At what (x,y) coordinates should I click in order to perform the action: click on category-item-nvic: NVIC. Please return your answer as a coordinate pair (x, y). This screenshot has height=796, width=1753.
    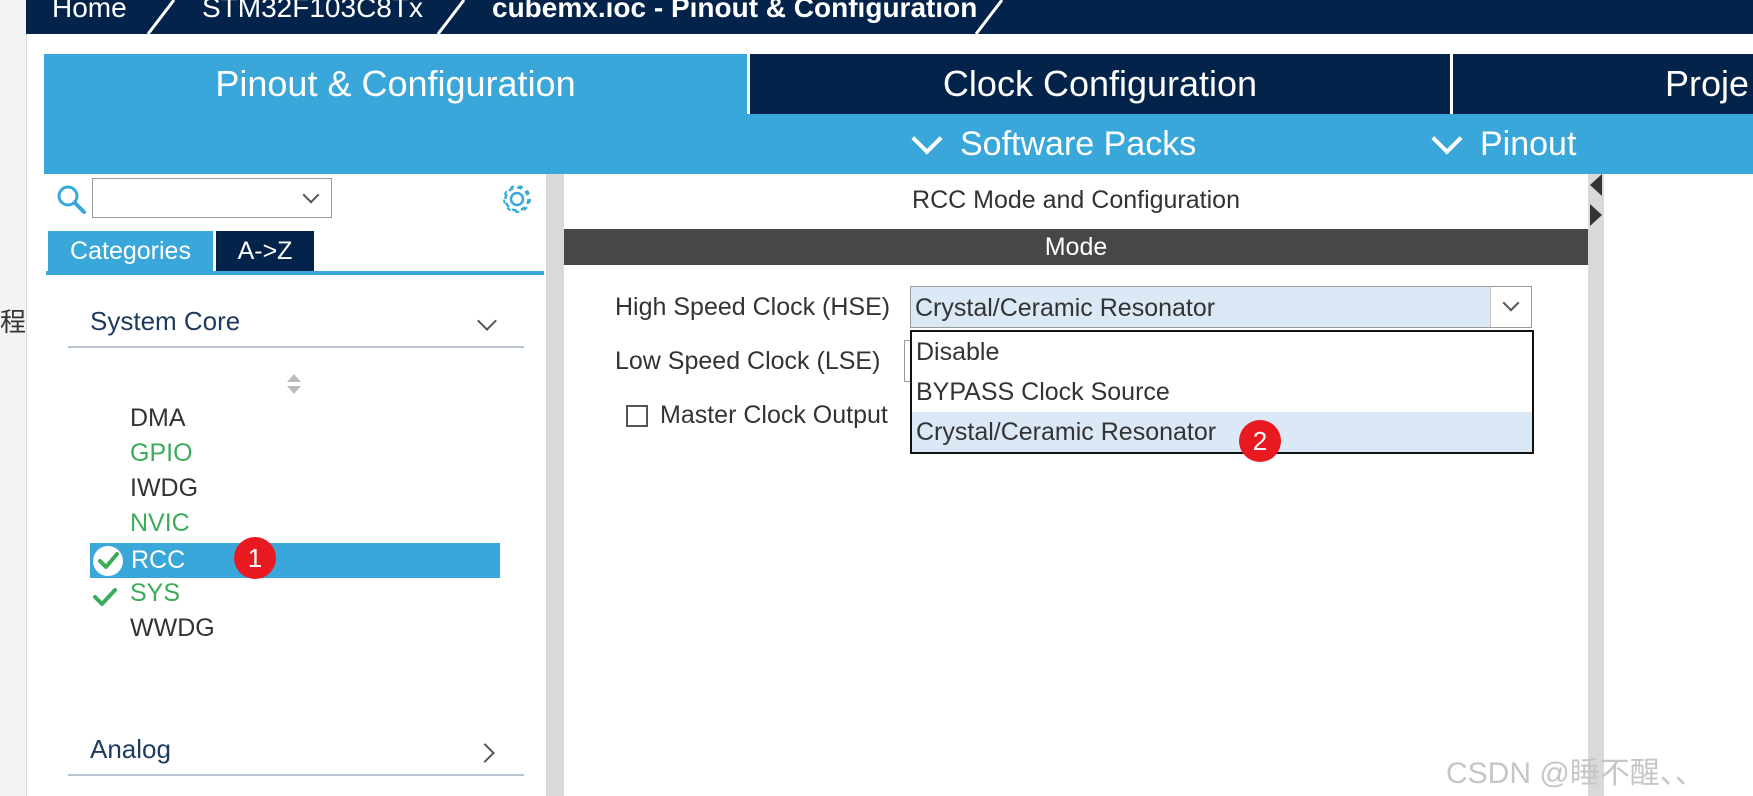
    Looking at the image, I should click on (160, 523).